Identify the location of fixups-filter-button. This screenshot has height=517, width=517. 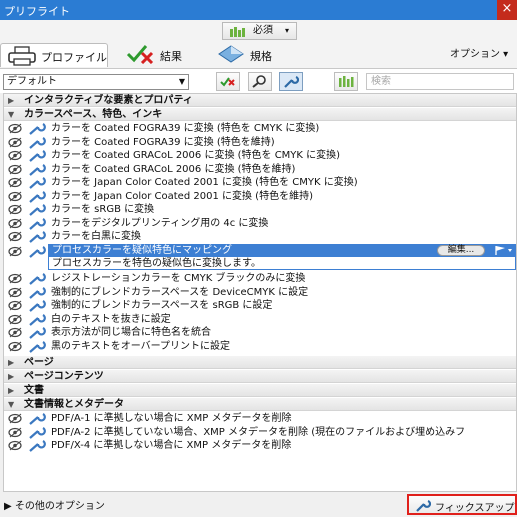
(291, 81).